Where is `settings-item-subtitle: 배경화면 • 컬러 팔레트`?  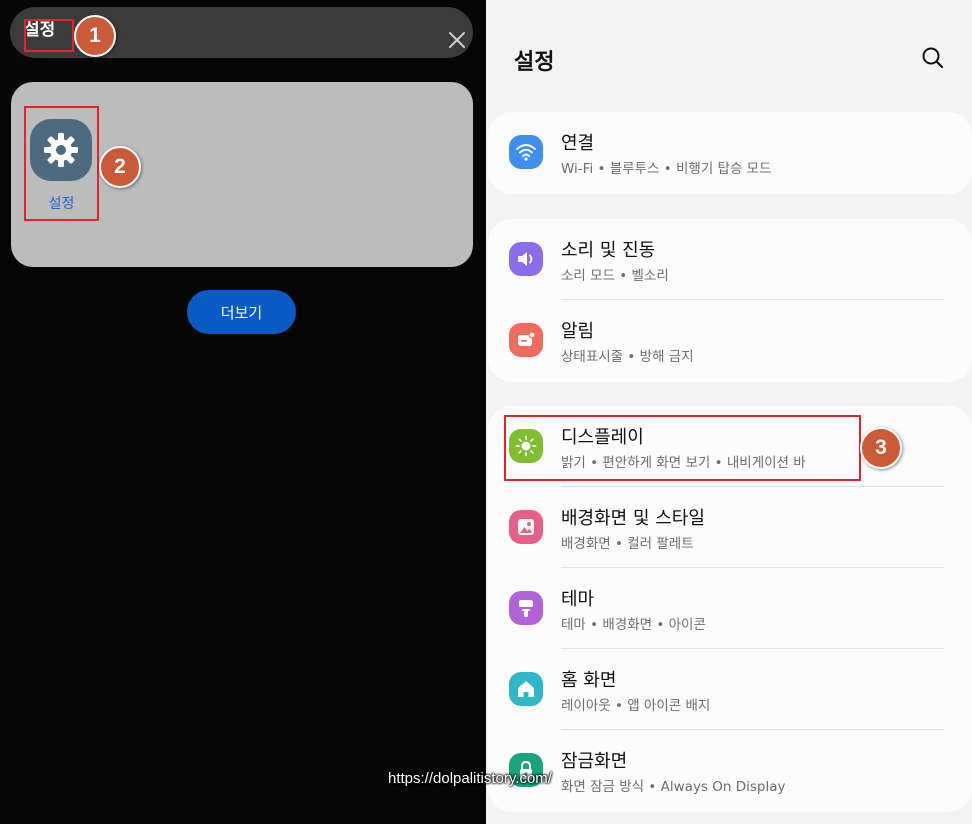
settings-item-subtitle: 배경화면 • 컬러 팔레트 is located at coordinates (627, 544).